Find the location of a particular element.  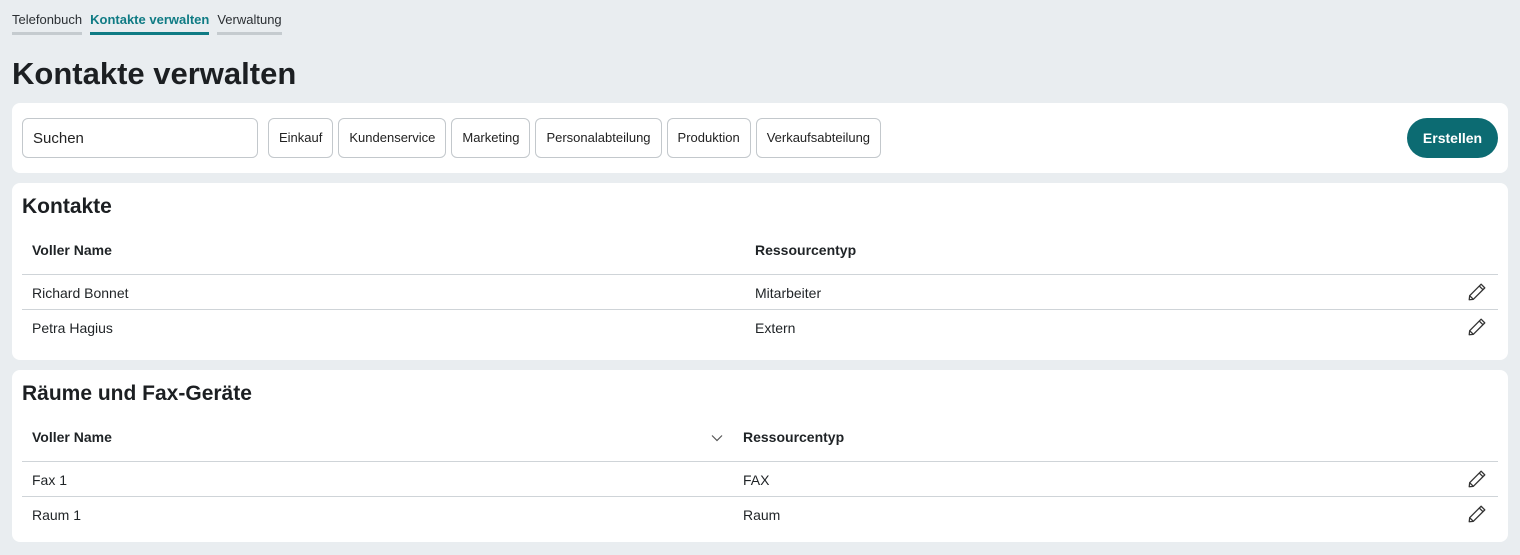

cell-full-name: Fax 1 is located at coordinates (50, 480).